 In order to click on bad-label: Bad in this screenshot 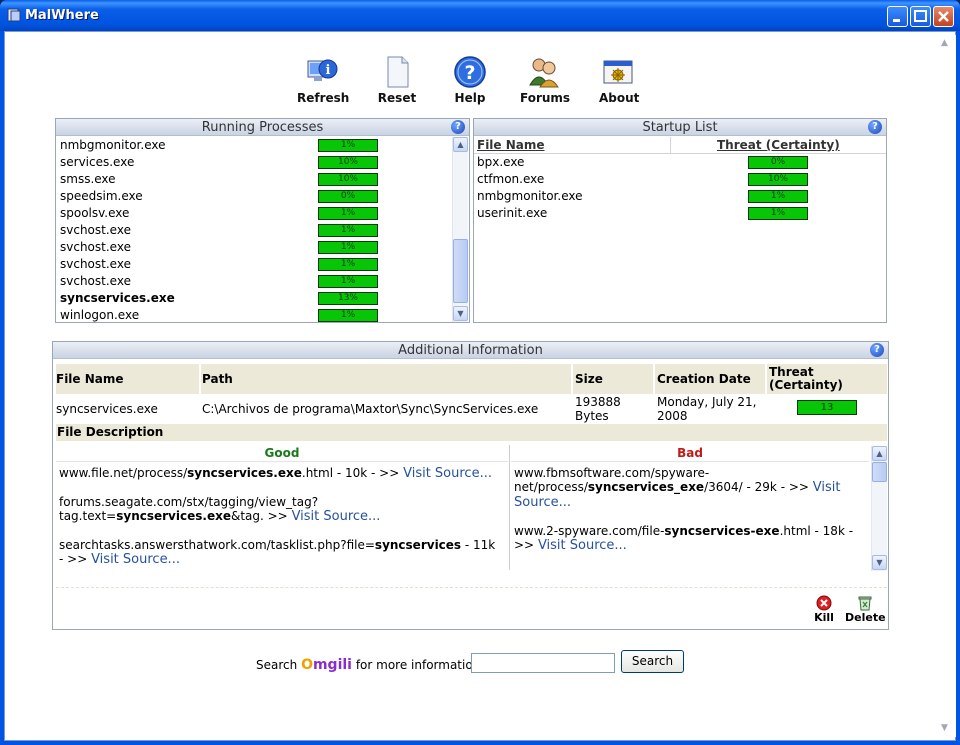, I will do `click(690, 453)`.